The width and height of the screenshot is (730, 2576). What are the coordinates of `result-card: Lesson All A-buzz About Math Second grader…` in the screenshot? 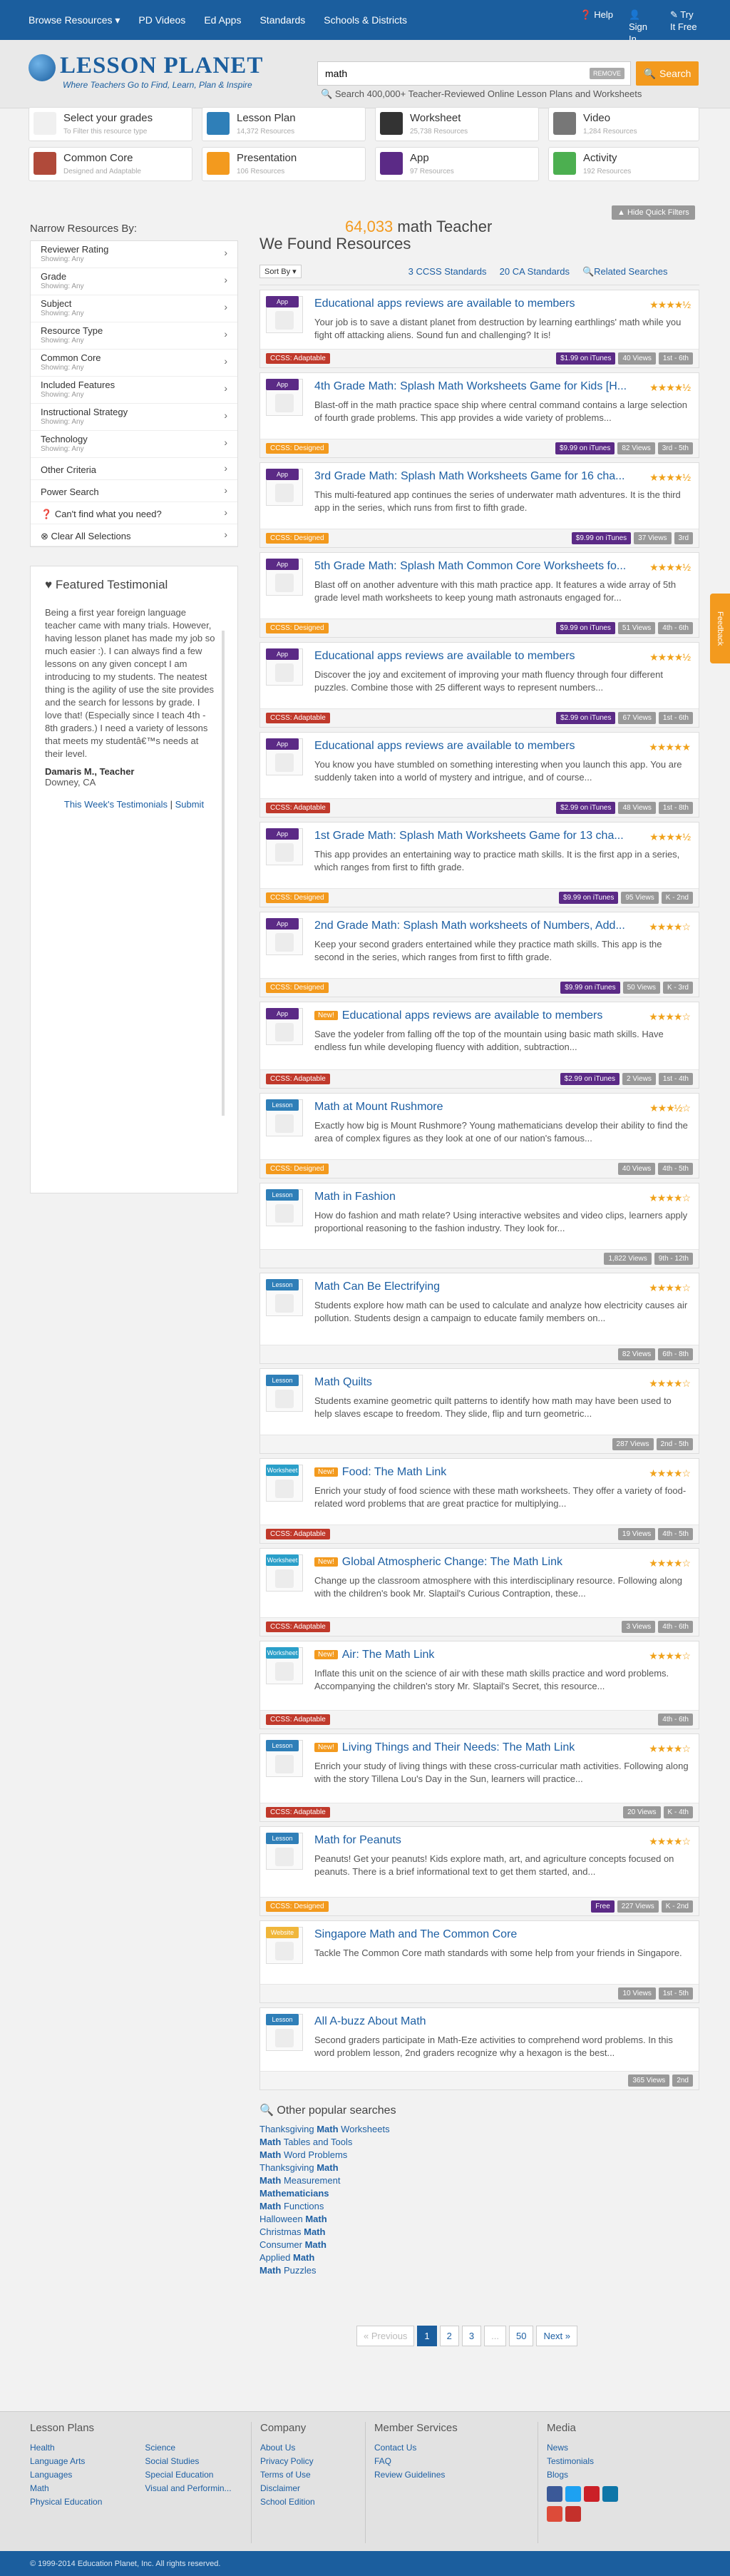 It's located at (479, 2048).